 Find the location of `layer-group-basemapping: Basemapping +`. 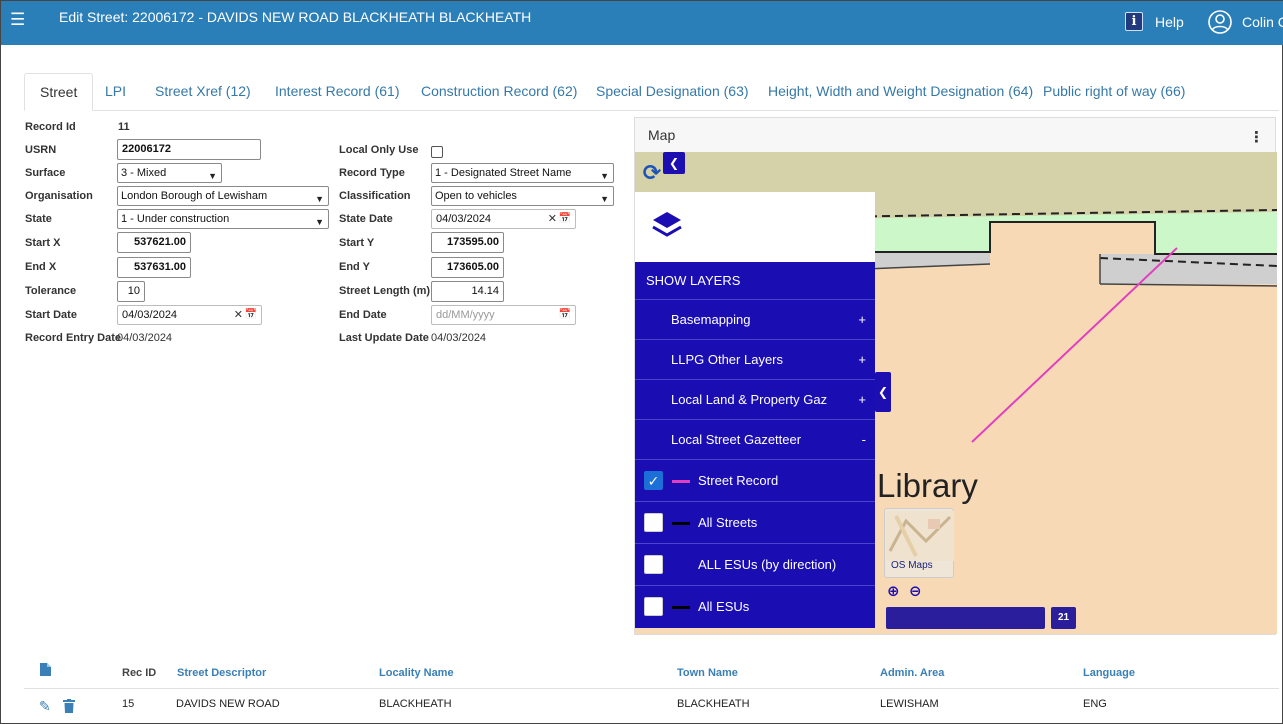

layer-group-basemapping: Basemapping + is located at coordinates (755, 319).